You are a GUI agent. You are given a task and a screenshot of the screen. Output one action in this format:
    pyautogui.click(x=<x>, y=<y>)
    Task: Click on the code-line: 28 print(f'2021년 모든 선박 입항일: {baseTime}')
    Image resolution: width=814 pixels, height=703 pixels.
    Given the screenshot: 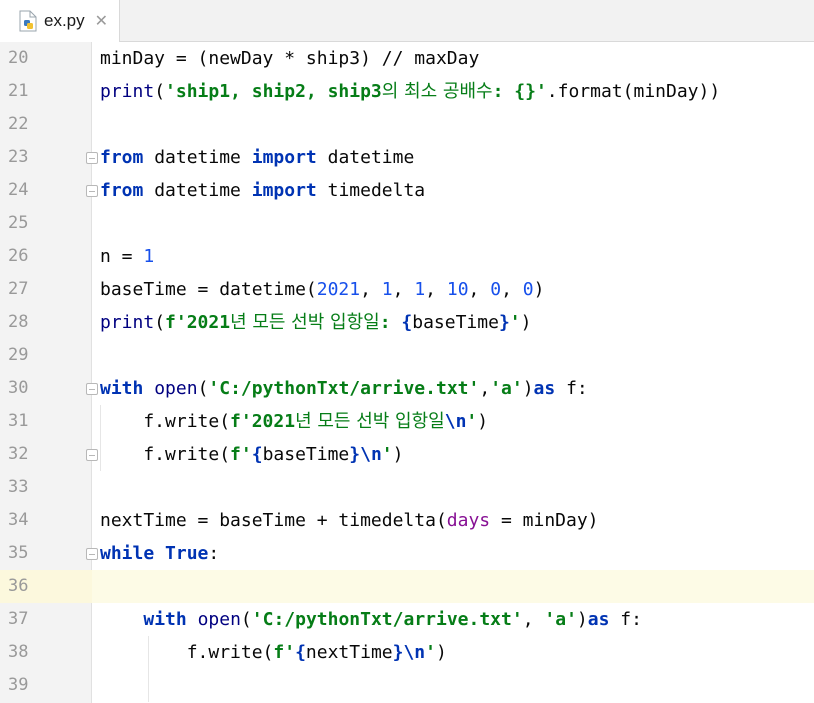 What is the action you would take?
    pyautogui.click(x=407, y=322)
    